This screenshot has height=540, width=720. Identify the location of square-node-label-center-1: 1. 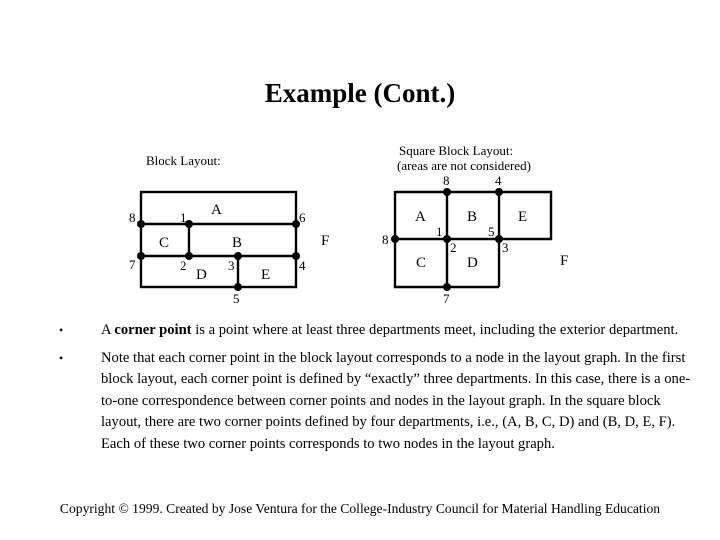
(439, 231).